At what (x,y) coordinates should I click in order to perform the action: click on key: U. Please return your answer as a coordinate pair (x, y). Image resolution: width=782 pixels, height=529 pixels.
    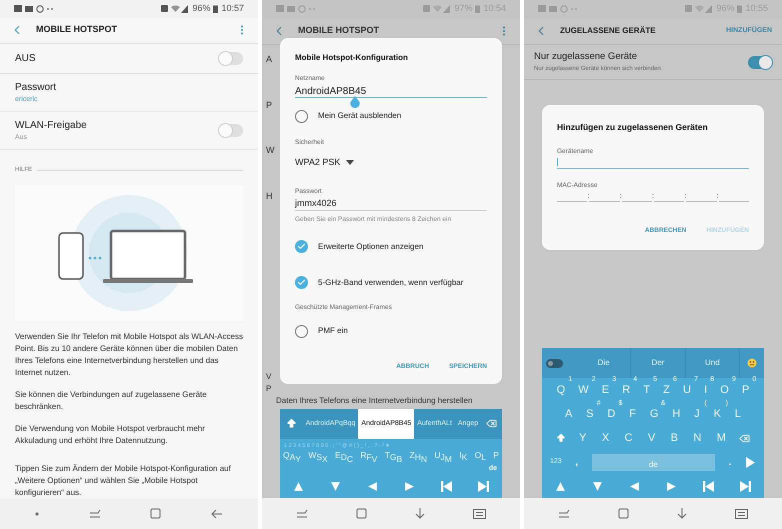
    Looking at the image, I should click on (437, 455).